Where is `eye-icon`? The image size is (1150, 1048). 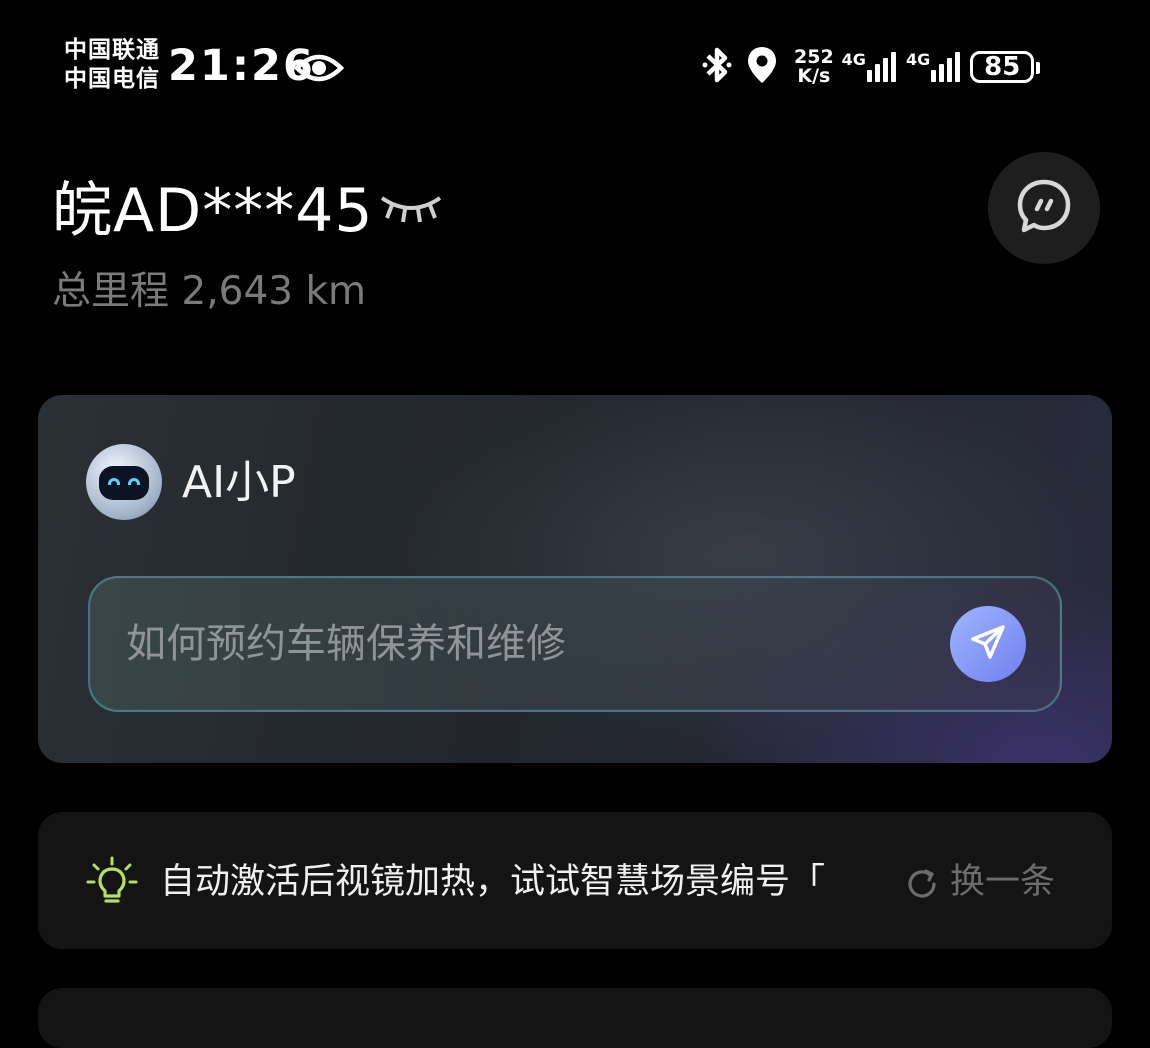
eye-icon is located at coordinates (319, 70).